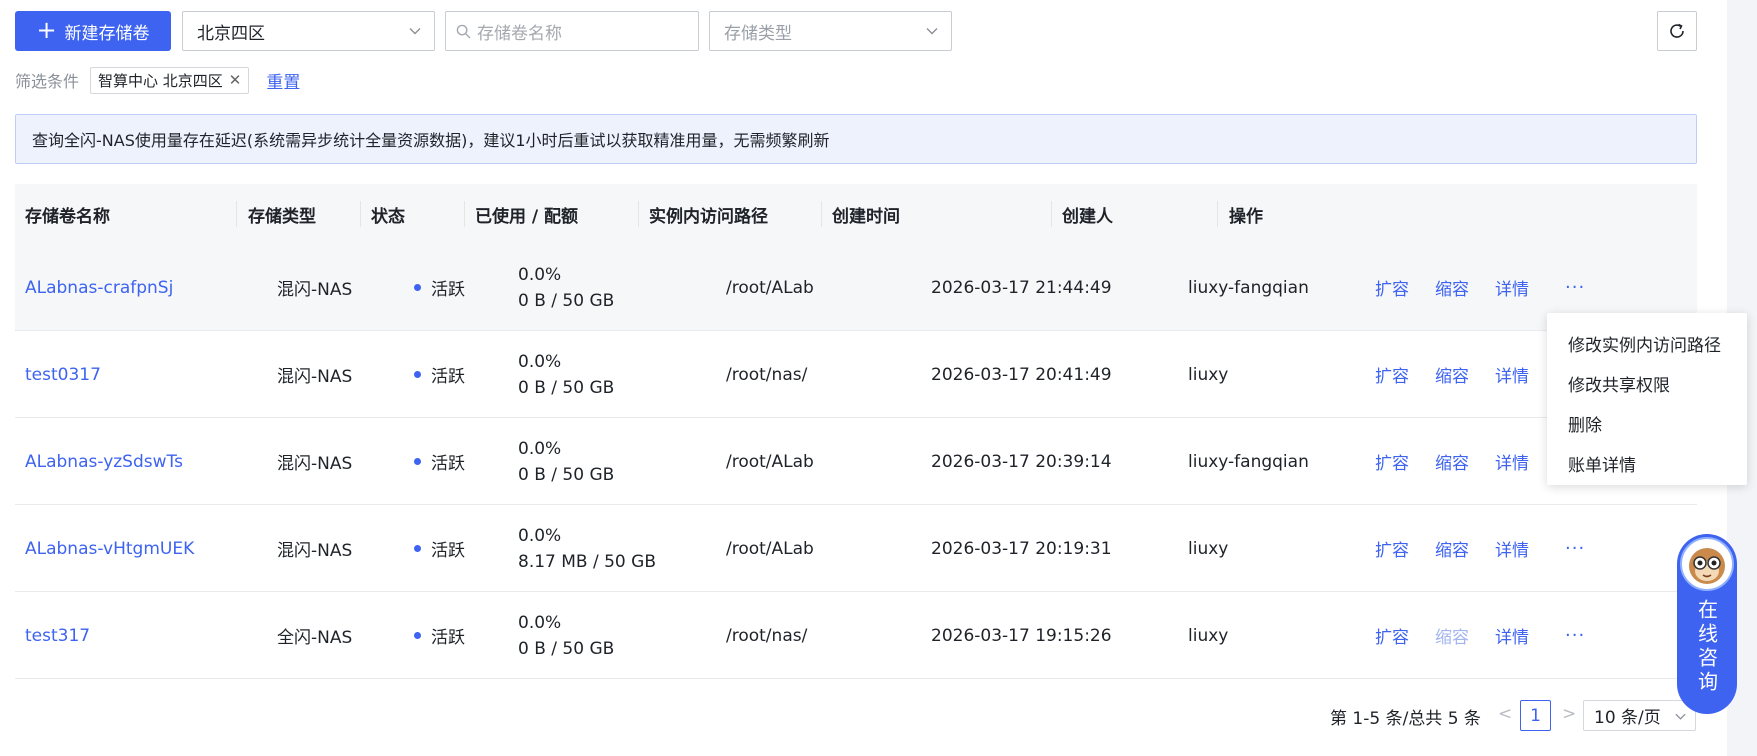 The height and width of the screenshot is (756, 1757). I want to click on volume-name-link: ALabnas-yzSdswTs, so click(104, 461).